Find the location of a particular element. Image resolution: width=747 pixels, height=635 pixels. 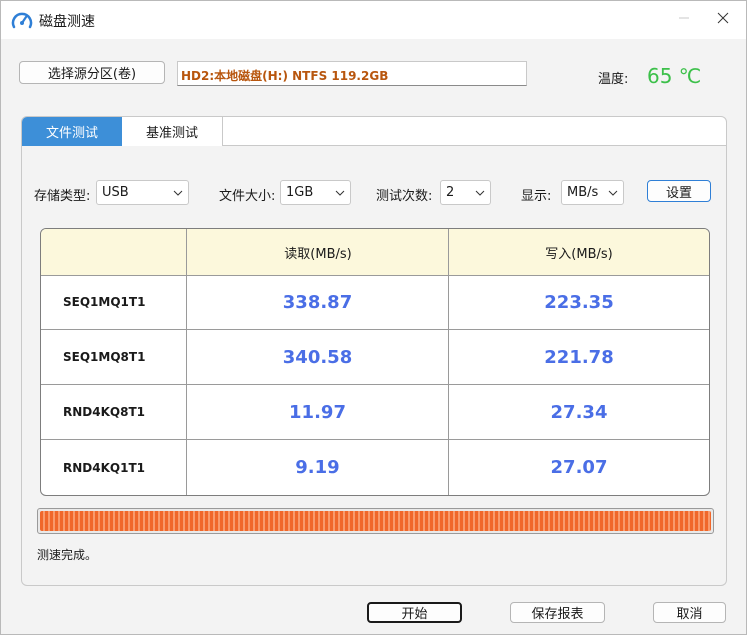

display-unit-select: MB/s is located at coordinates (592, 192).